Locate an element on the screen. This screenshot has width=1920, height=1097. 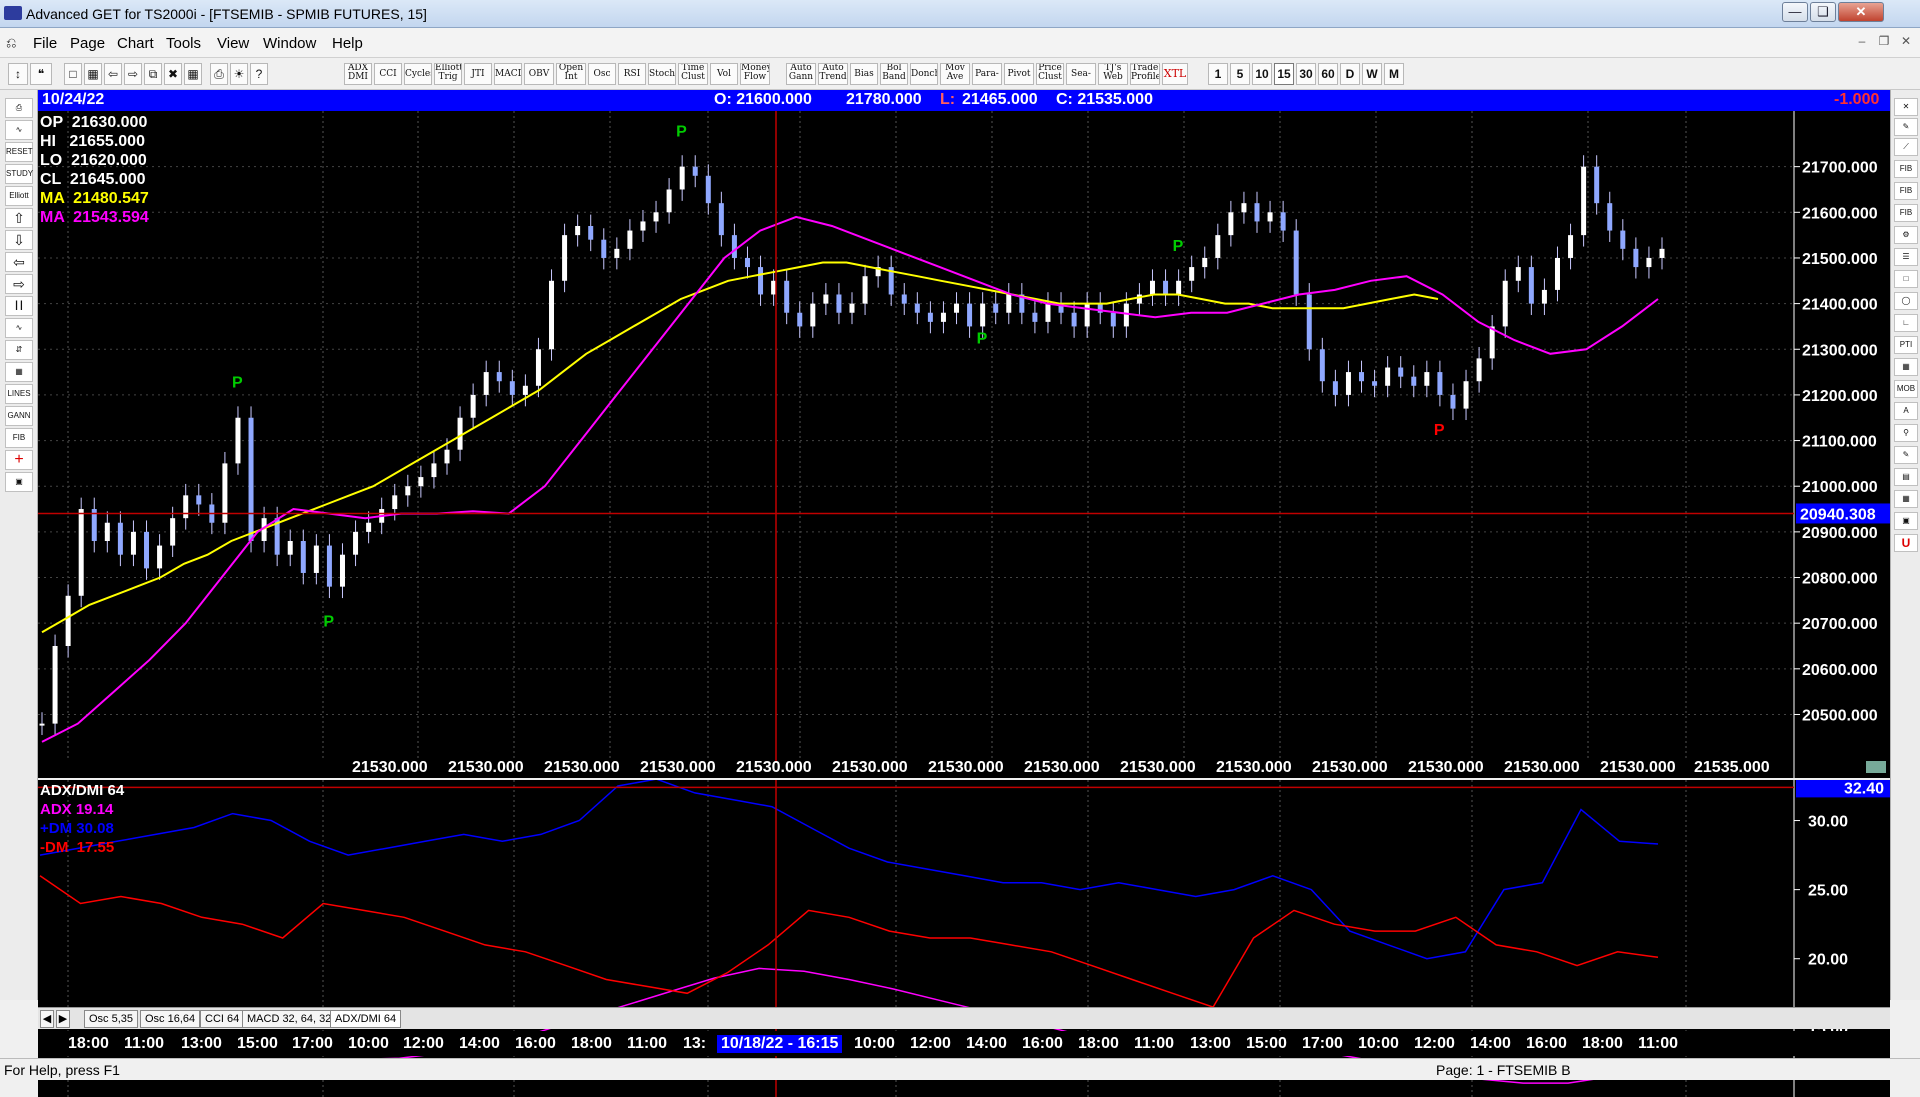
cross-icon: ✕ is located at coordinates (1906, 107).